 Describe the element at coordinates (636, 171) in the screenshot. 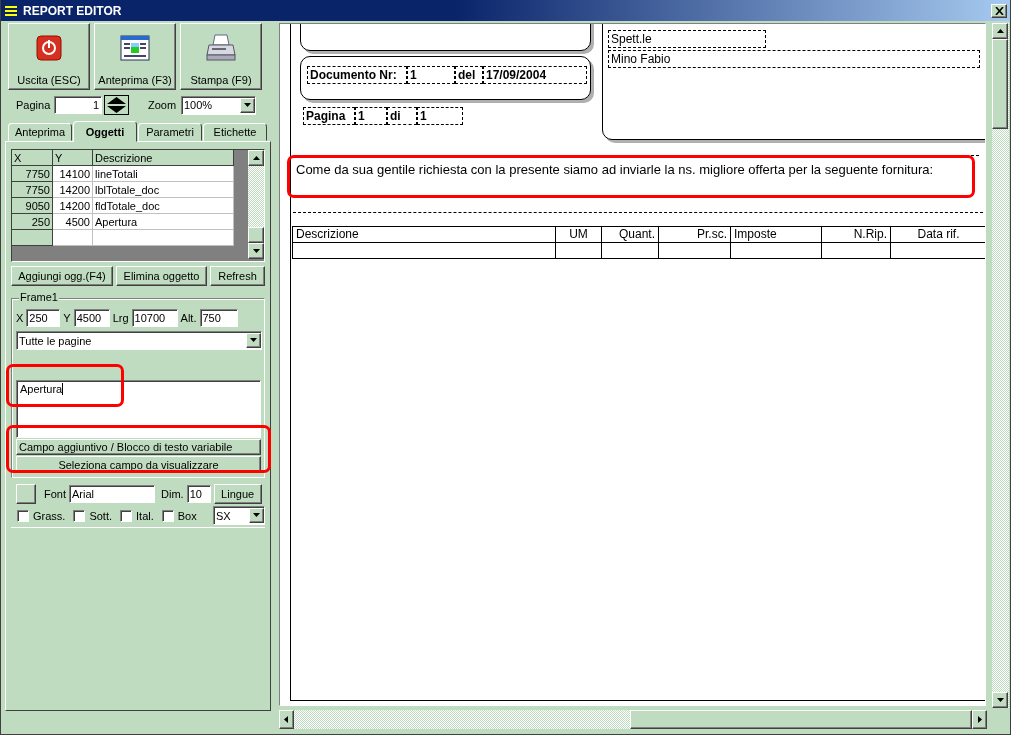

I see `intro-text: Come da sua gentile richiesta con la presente siamo ad inviarle la ns. migliore offerta per la seguente fornitura:` at that location.